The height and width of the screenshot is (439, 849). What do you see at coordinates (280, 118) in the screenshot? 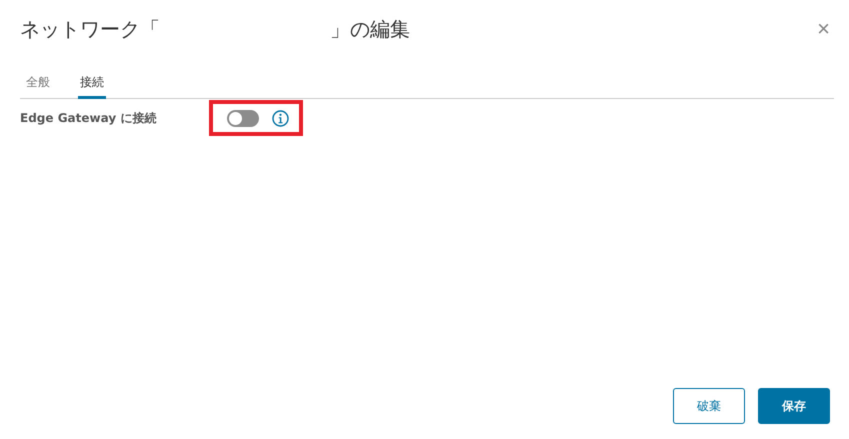
I see `info-icon` at bounding box center [280, 118].